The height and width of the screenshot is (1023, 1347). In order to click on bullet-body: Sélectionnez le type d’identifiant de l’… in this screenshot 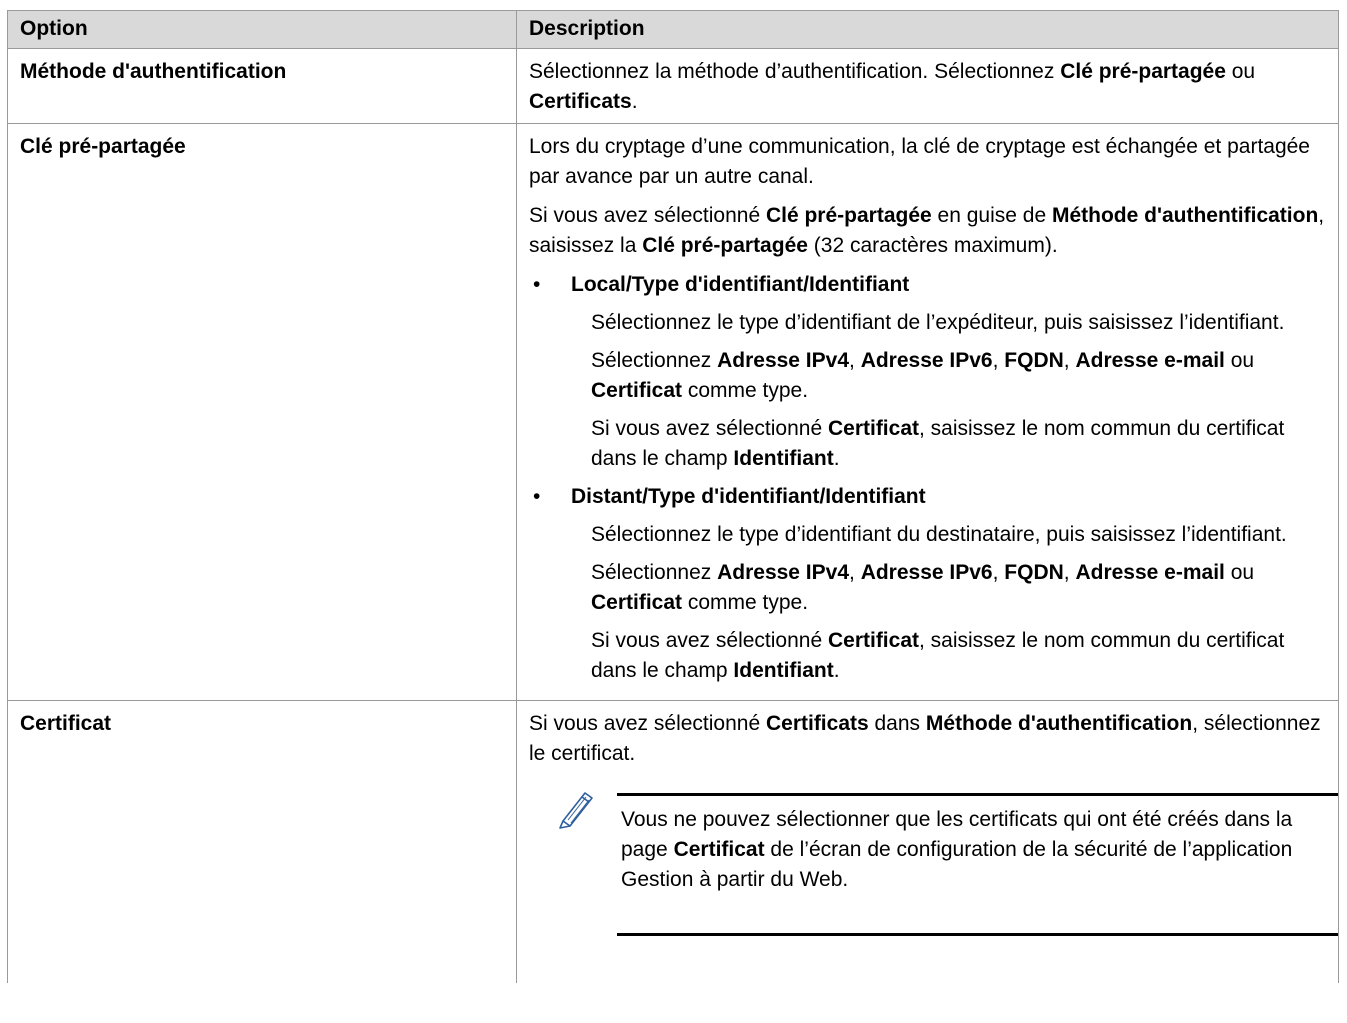, I will do `click(958, 391)`.